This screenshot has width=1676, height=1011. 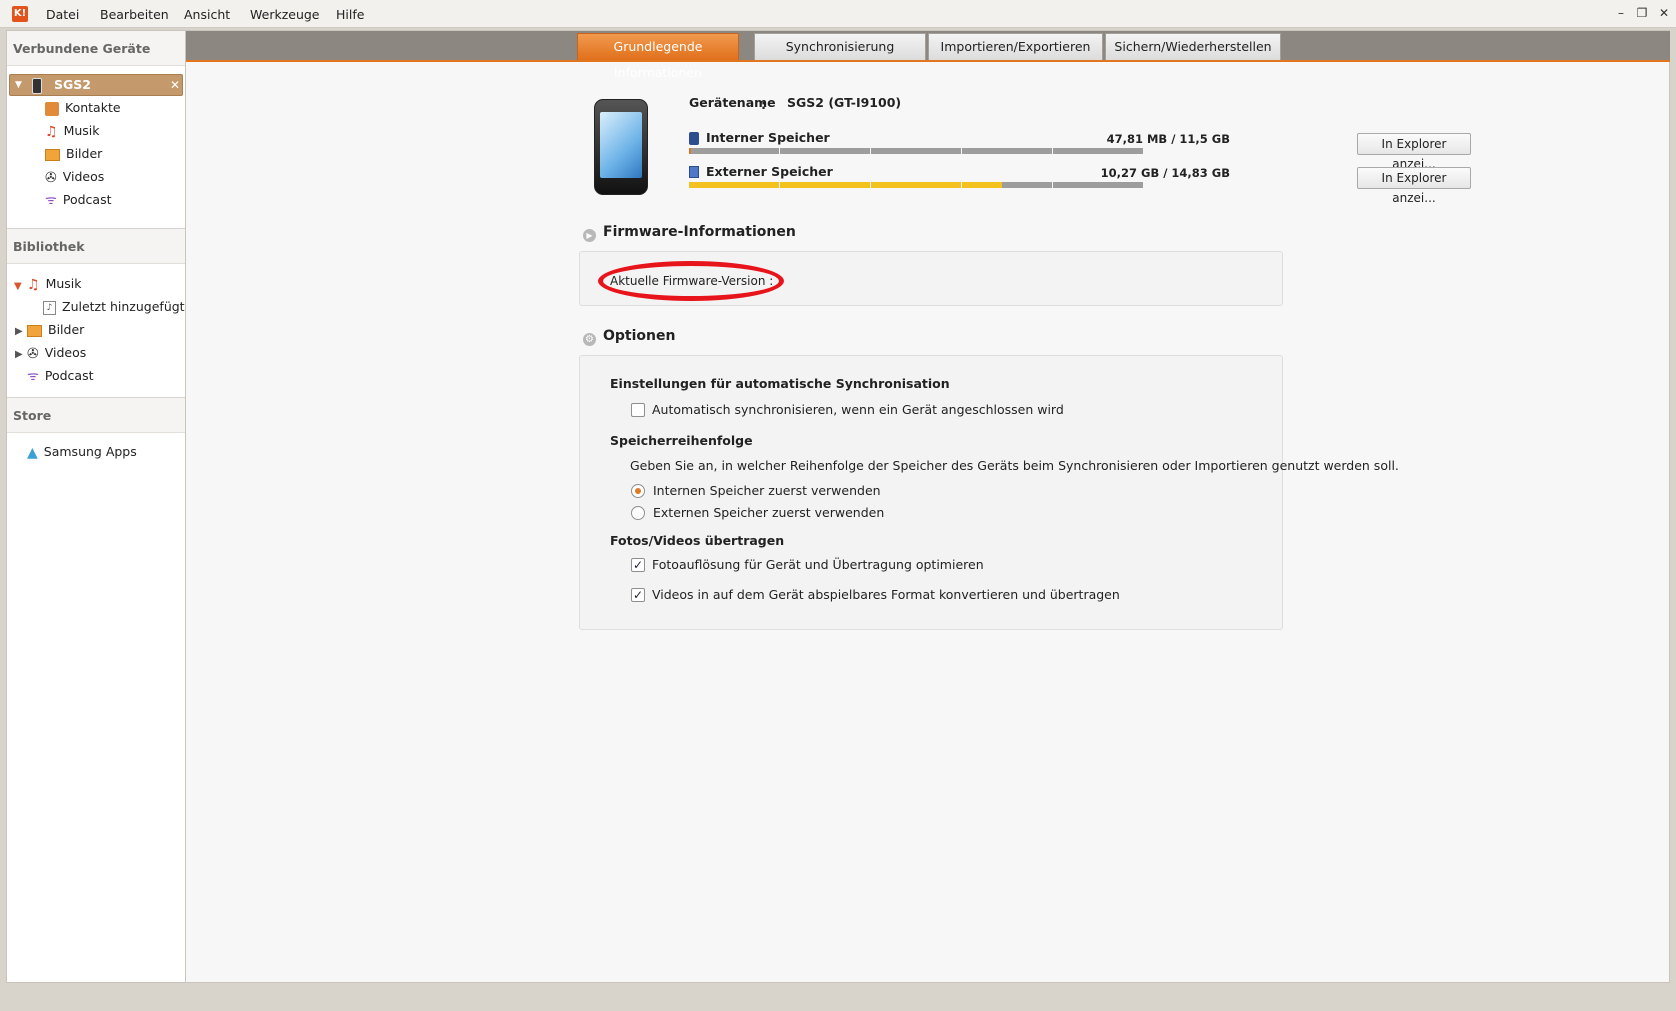 I want to click on recent-icon: ♪, so click(x=49, y=307).